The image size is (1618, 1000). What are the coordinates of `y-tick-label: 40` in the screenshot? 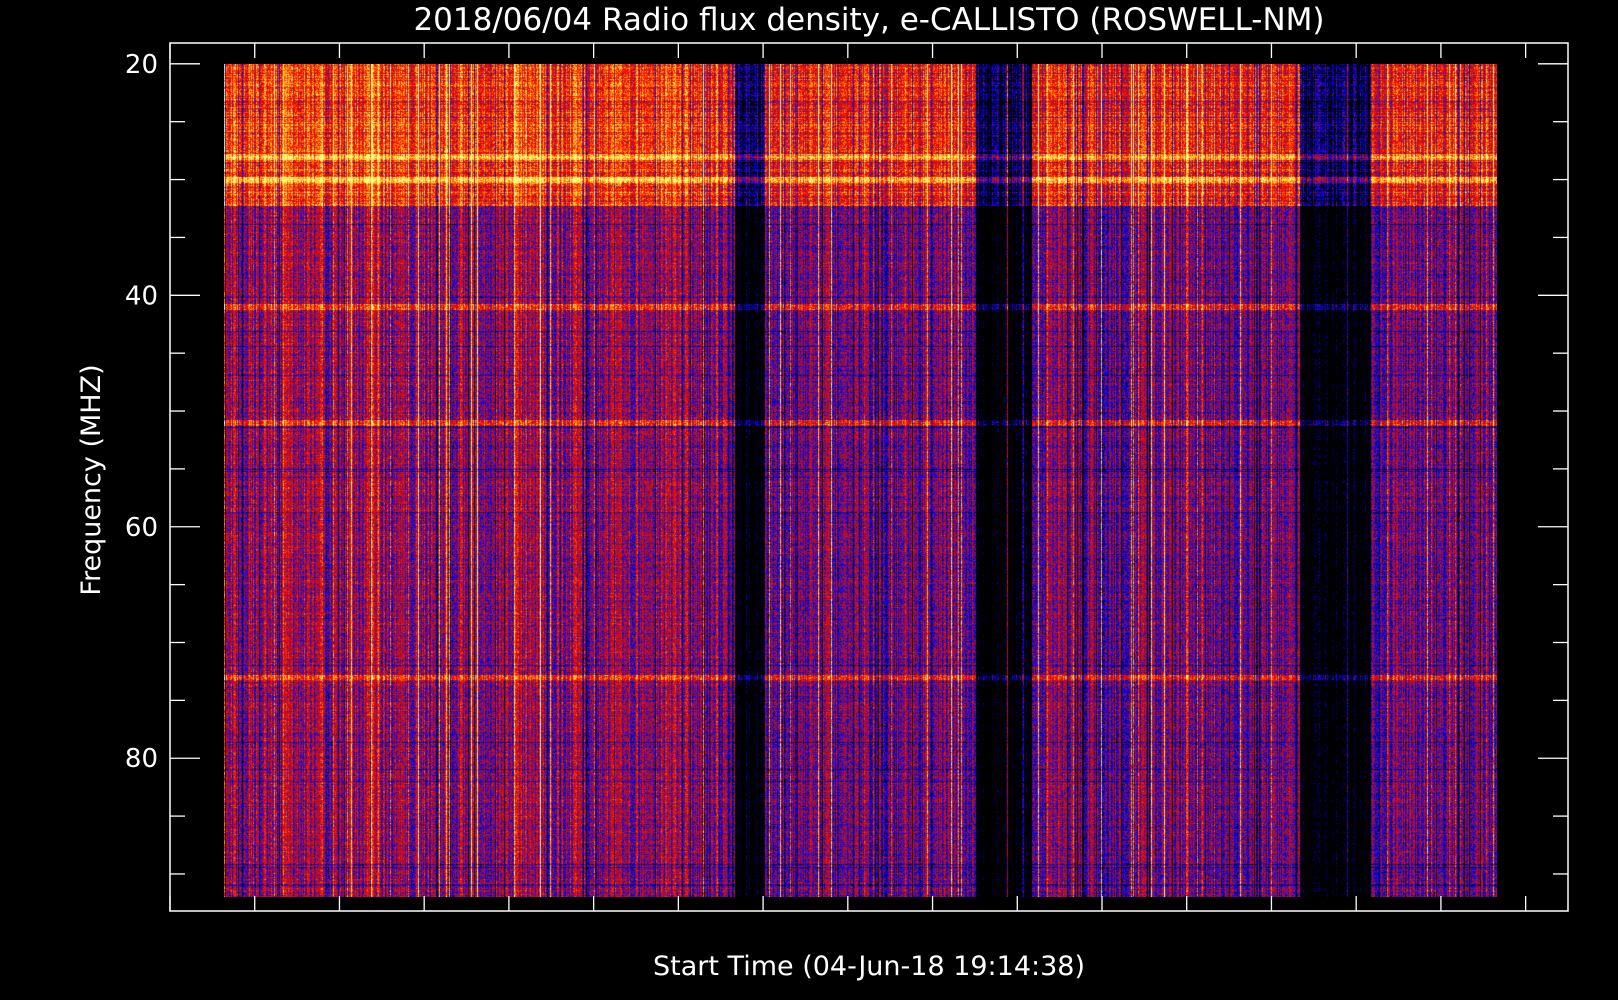 It's located at (141, 296).